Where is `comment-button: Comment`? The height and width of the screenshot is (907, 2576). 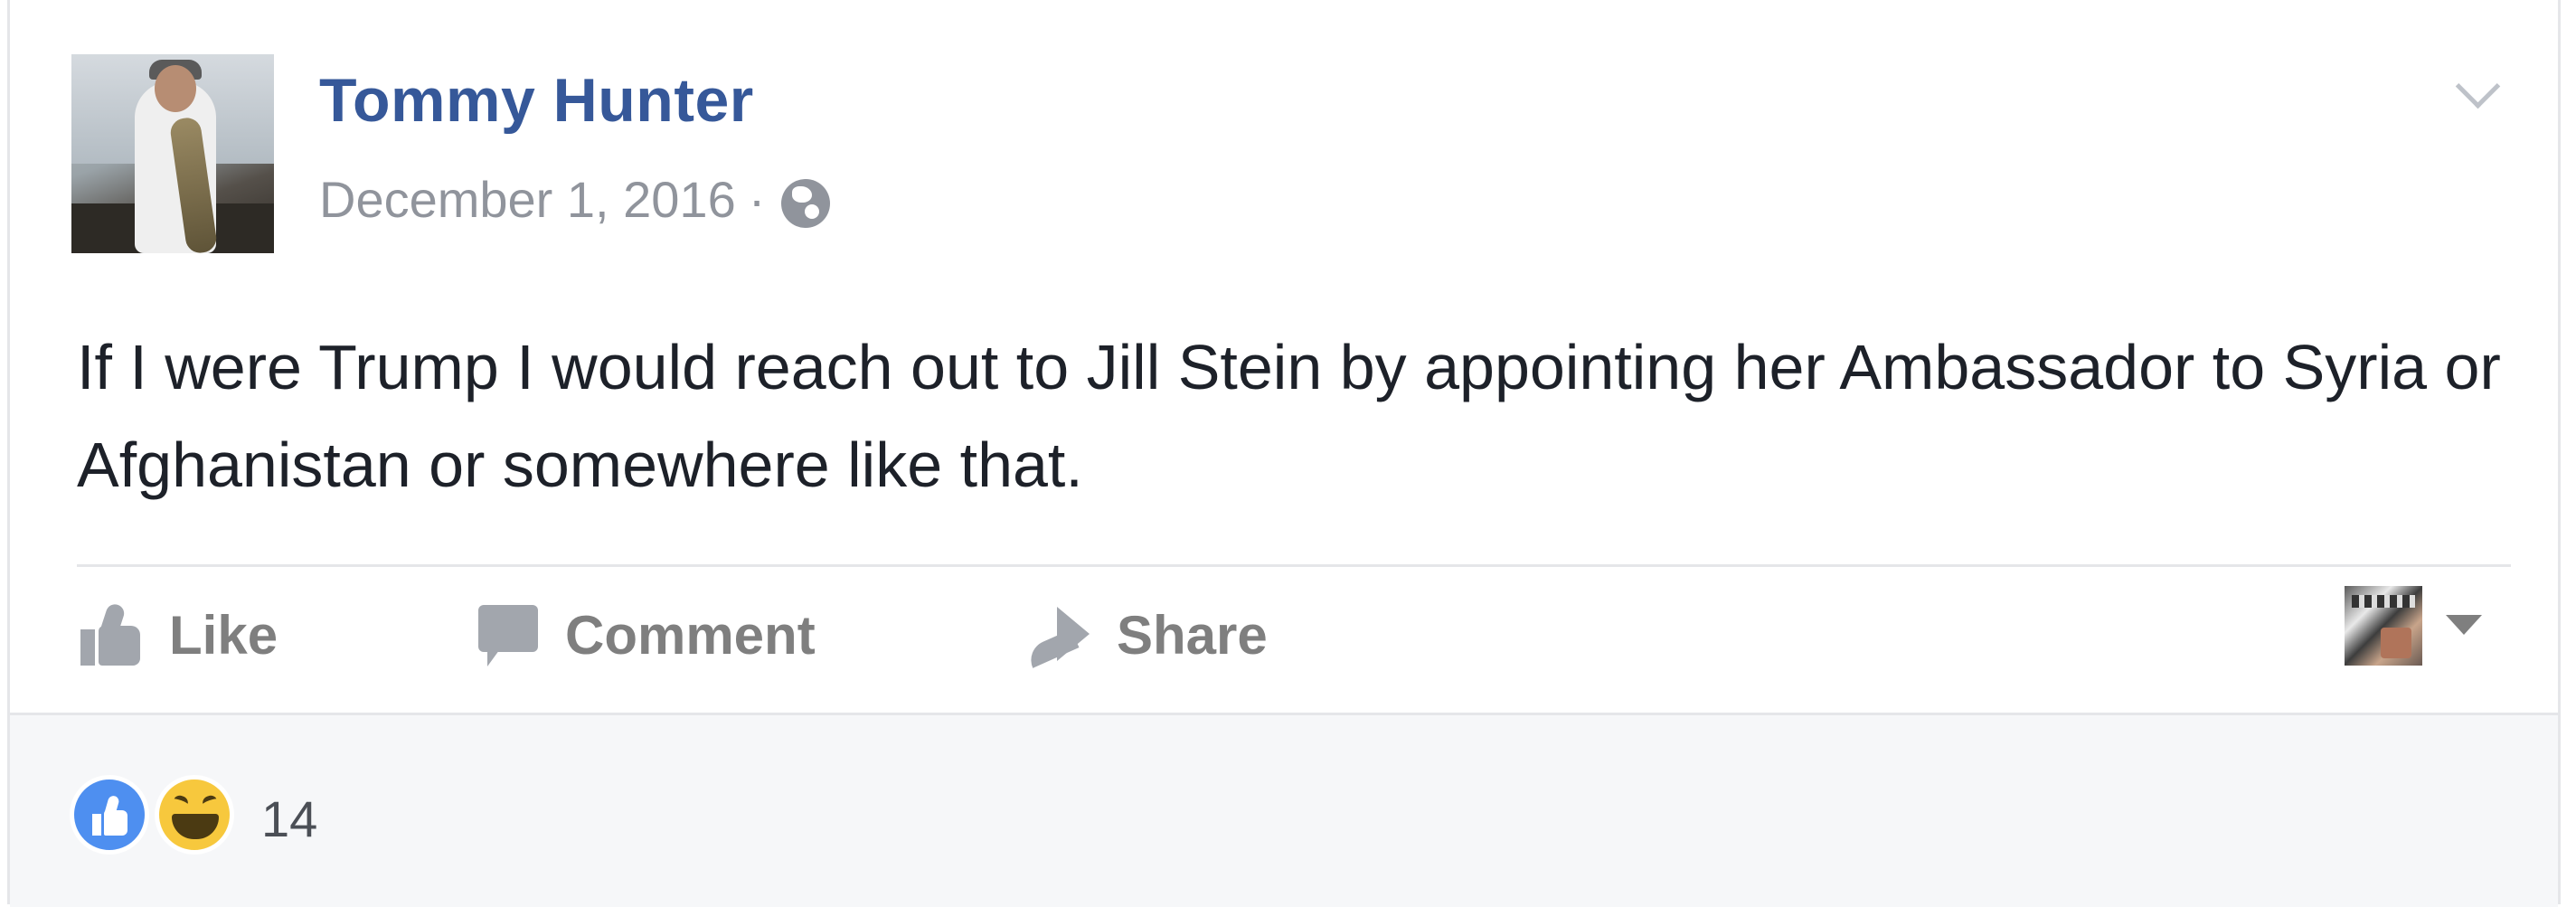
comment-button: Comment is located at coordinates (647, 635).